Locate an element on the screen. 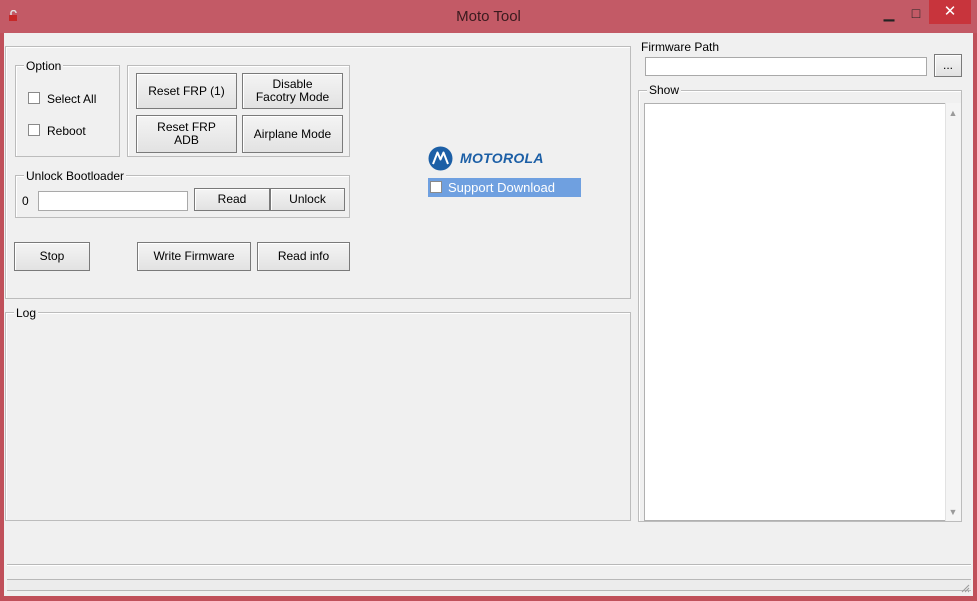  support-download-checkbox is located at coordinates (436, 187).